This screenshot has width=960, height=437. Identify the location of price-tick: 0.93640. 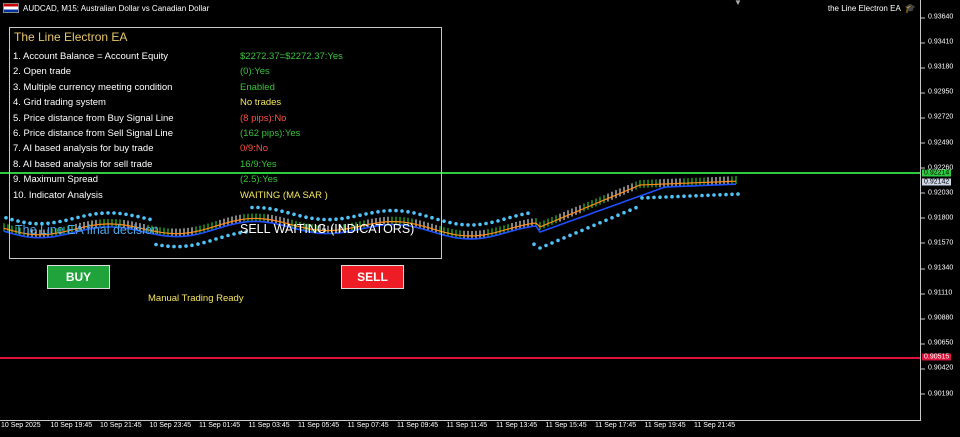
(937, 17).